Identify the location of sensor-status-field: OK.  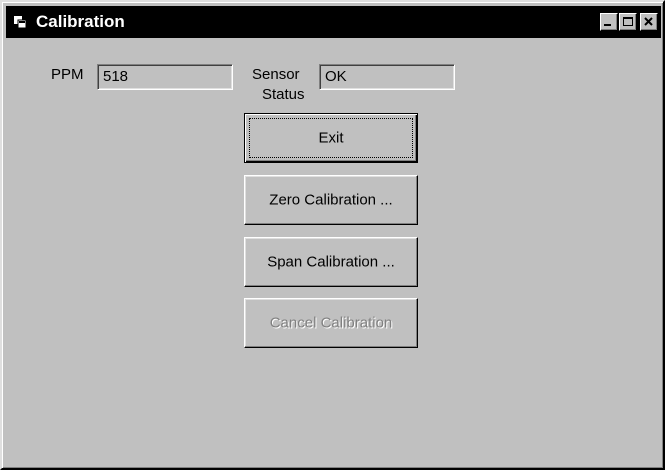
(387, 77).